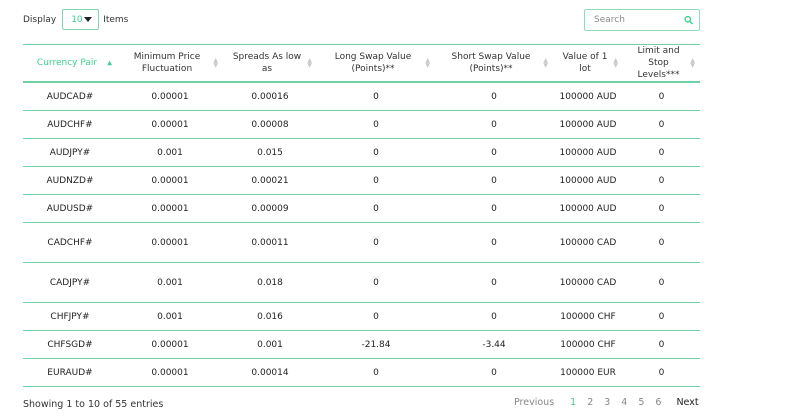 This screenshot has width=800, height=417. I want to click on sort-icon: ▲, so click(109, 63).